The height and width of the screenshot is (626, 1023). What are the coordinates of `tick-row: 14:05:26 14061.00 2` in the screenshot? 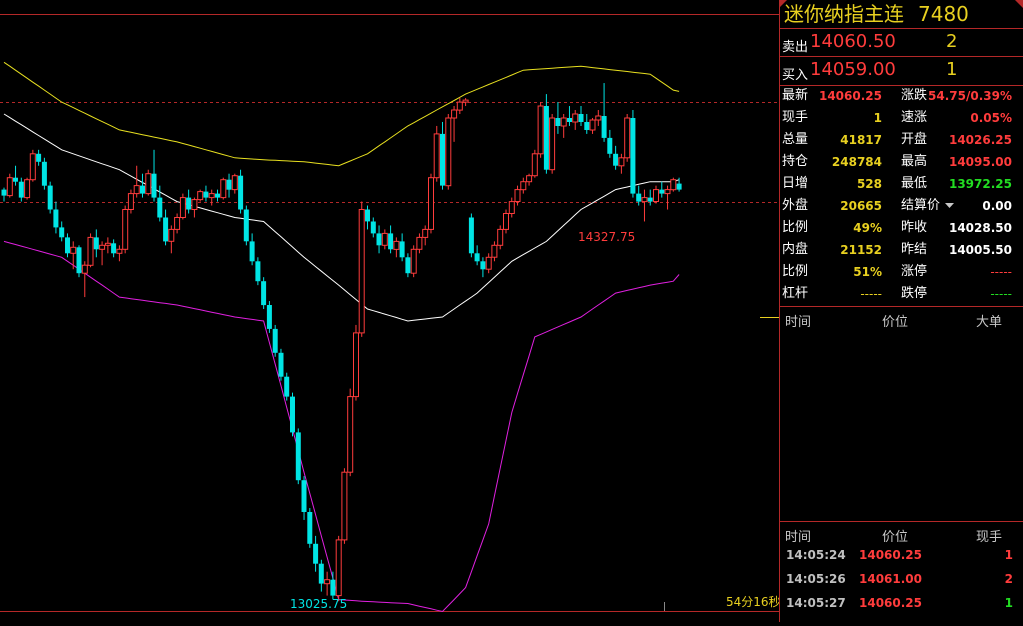 It's located at (901, 579).